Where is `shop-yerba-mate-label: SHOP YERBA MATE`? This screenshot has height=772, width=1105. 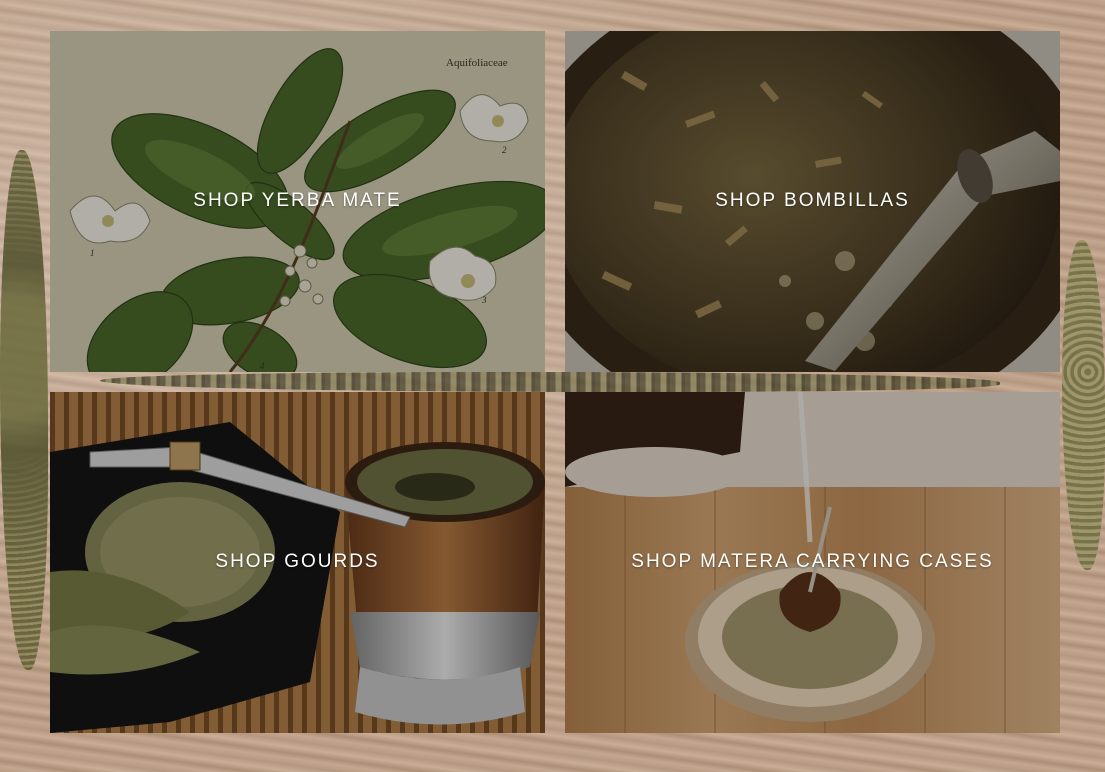
shop-yerba-mate-label: SHOP YERBA MATE is located at coordinates (297, 200).